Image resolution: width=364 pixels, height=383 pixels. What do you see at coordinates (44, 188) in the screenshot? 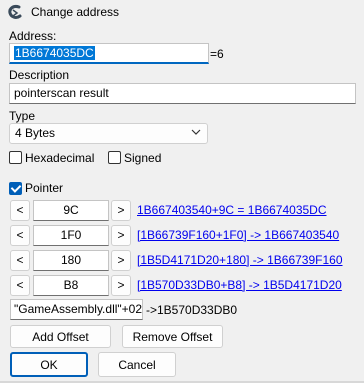
I see `pointer-label: Pointer` at bounding box center [44, 188].